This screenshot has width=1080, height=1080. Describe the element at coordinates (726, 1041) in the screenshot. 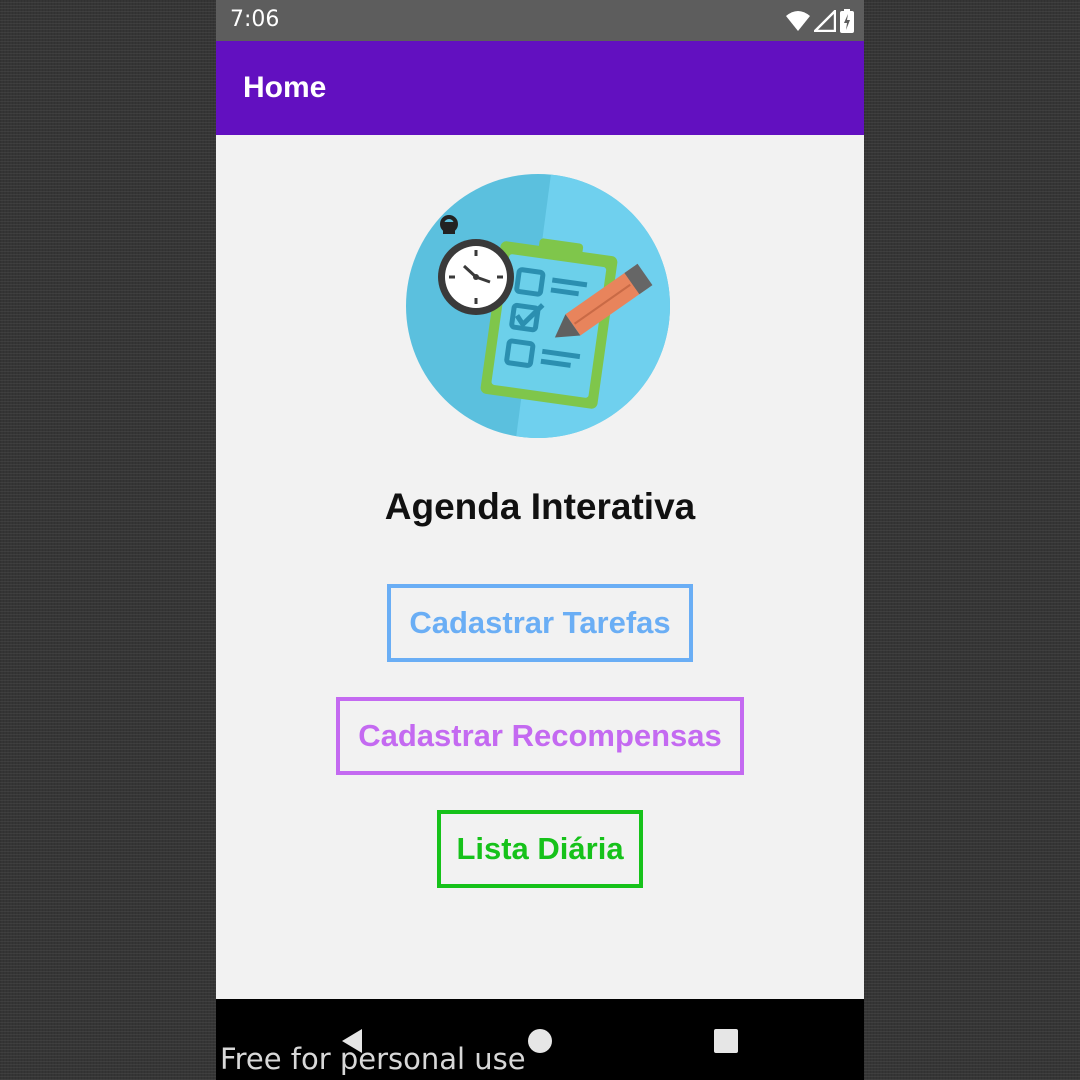

I see `recents-icon` at that location.